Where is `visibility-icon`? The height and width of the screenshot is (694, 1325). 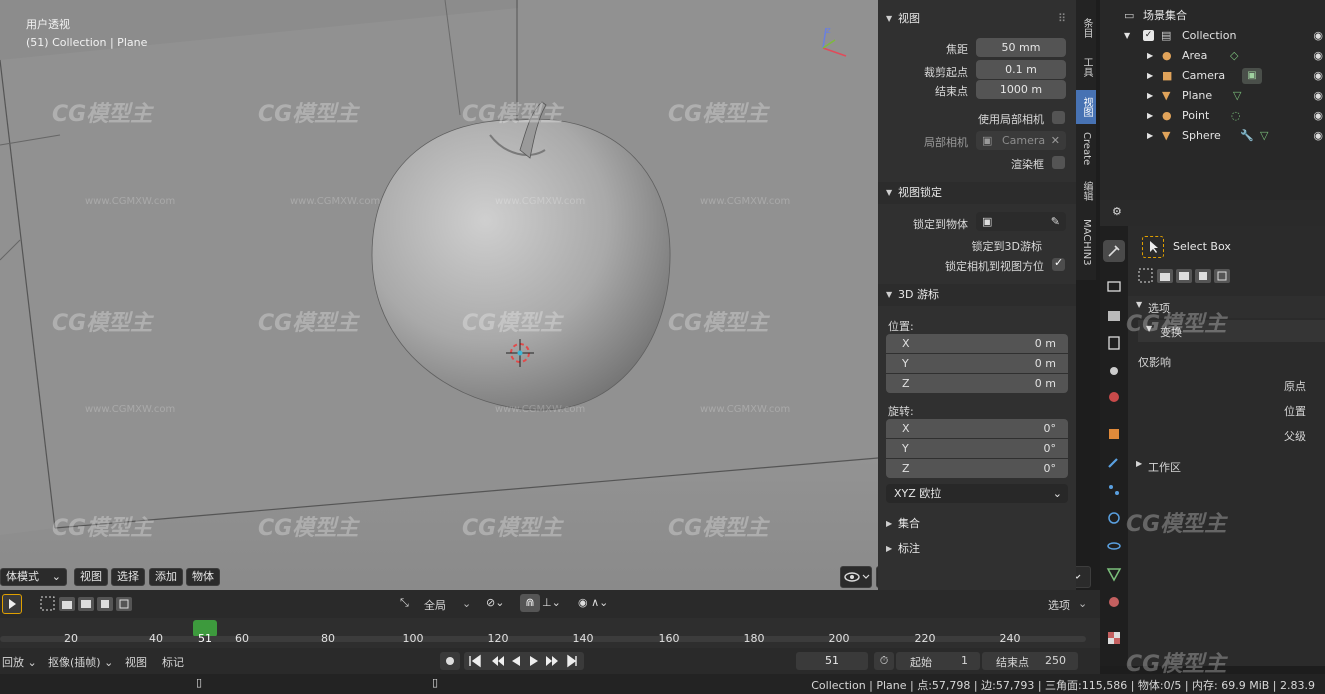 visibility-icon is located at coordinates (856, 577).